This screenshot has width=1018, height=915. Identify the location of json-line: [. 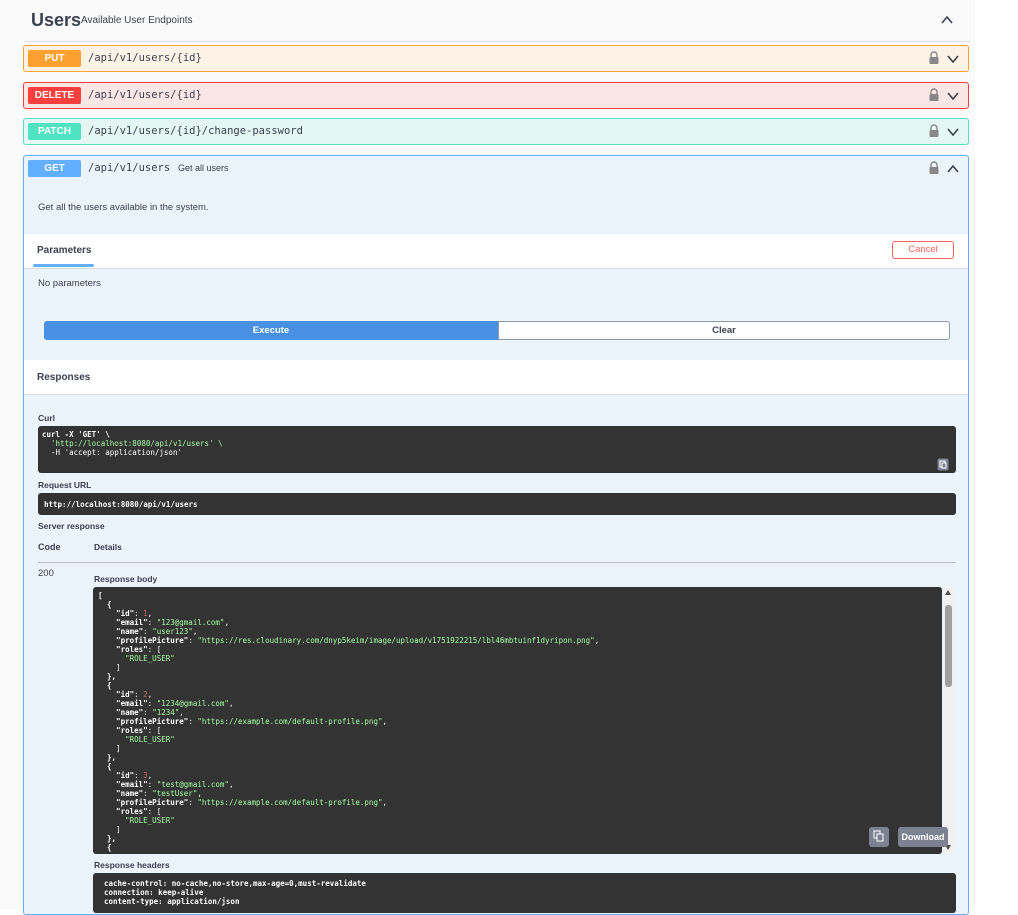
(100, 595).